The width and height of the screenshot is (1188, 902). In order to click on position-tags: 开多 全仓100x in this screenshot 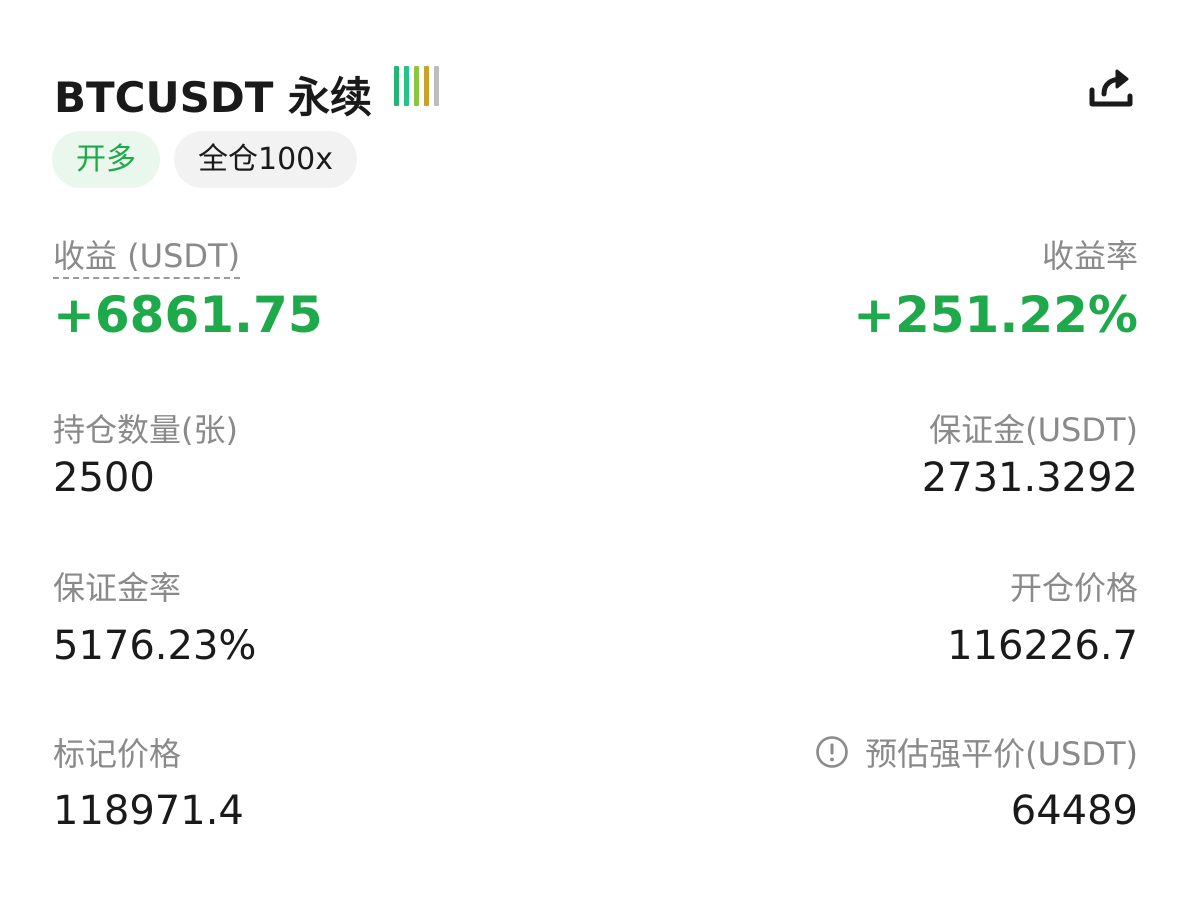, I will do `click(205, 159)`.